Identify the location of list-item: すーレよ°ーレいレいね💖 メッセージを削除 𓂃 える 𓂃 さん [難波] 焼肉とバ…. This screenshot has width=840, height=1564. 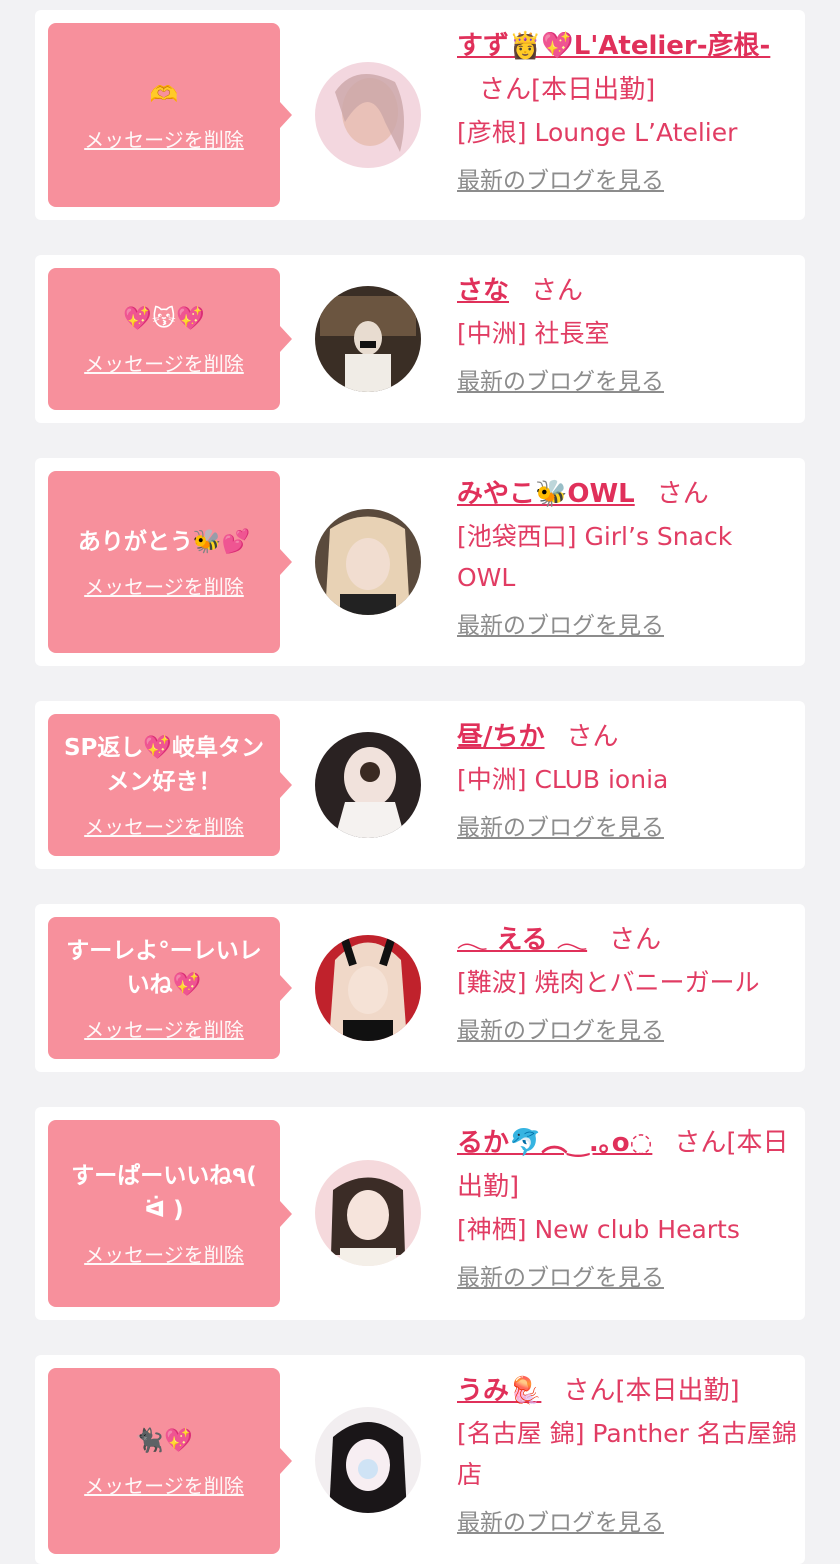
(420, 988).